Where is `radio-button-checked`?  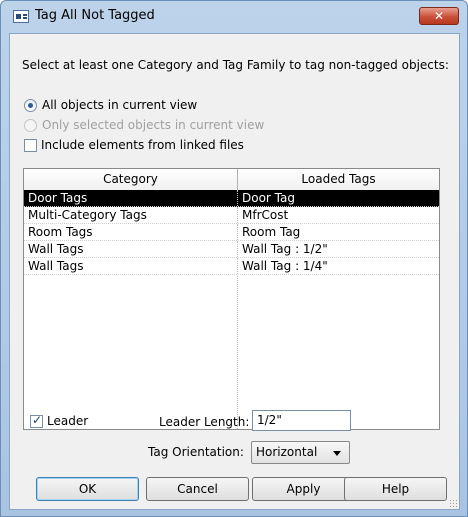
radio-button-checked is located at coordinates (30, 105).